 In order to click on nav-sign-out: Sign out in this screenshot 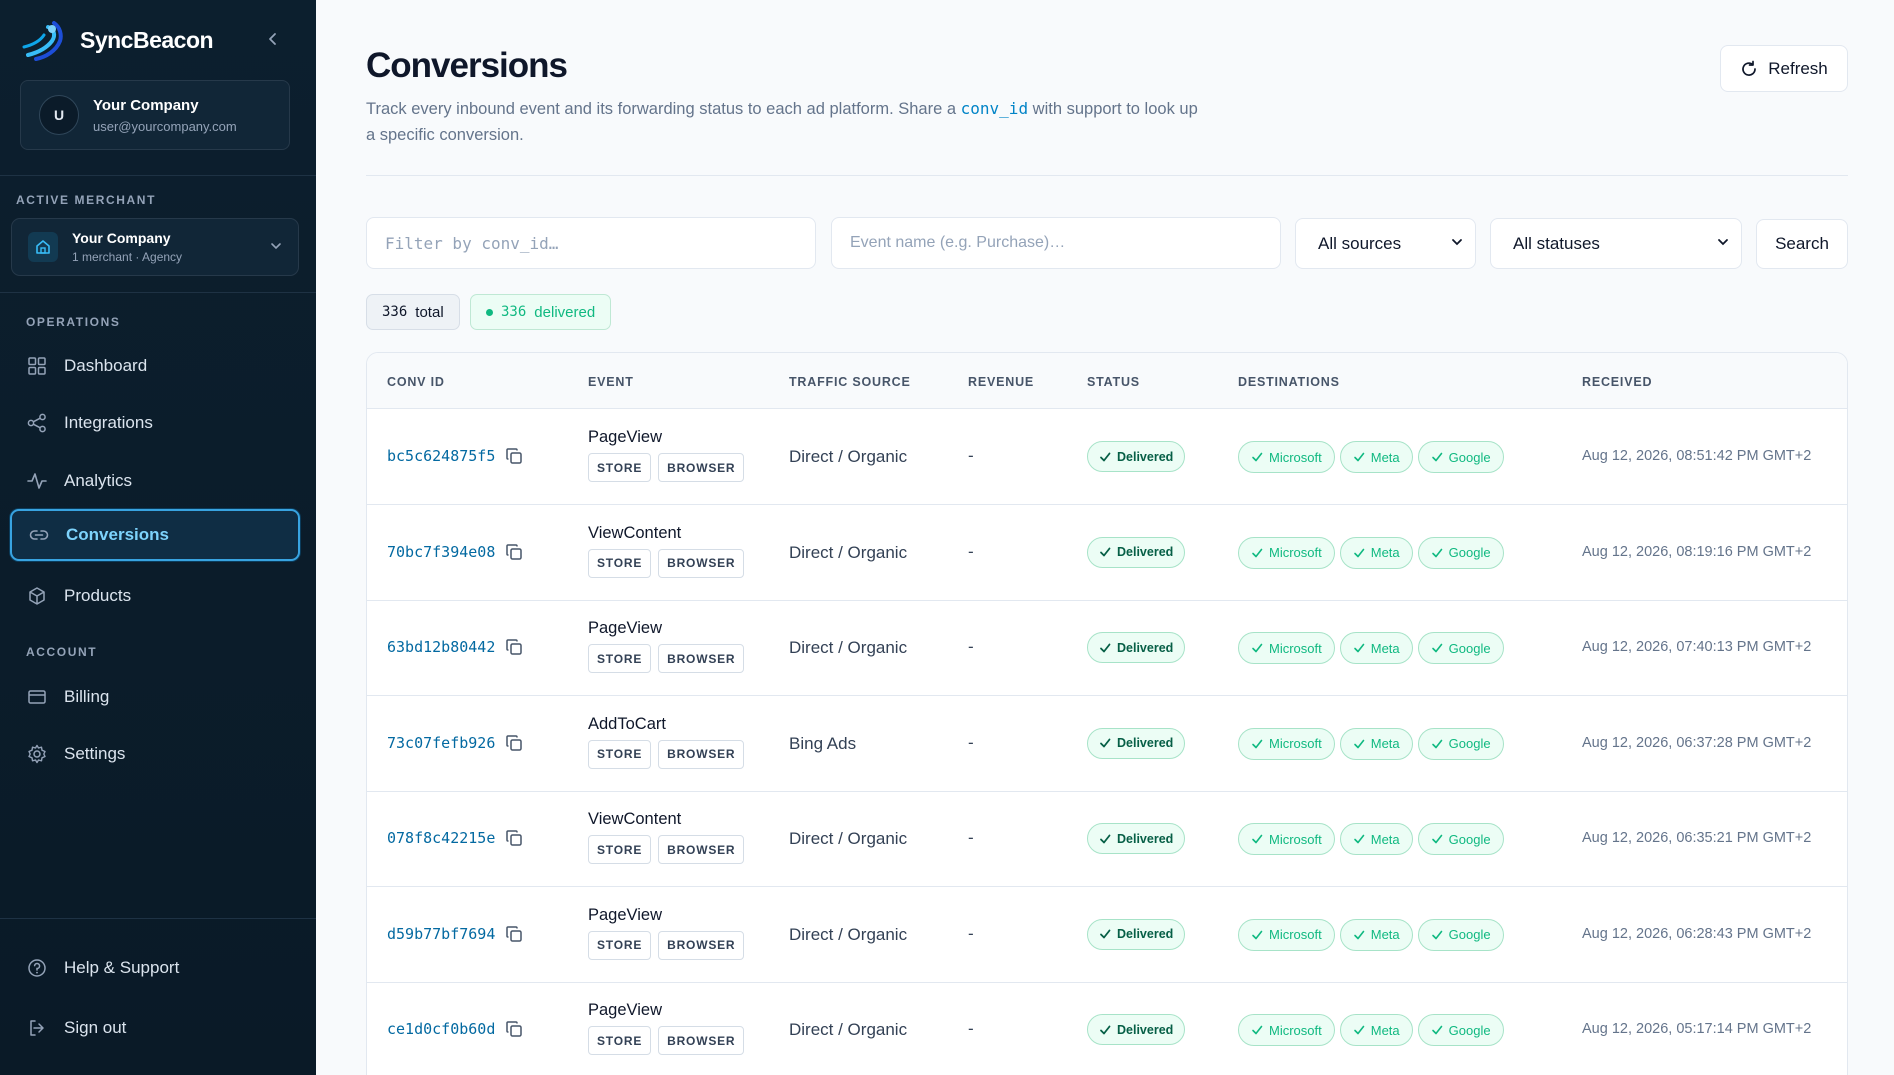, I will do `click(155, 1028)`.